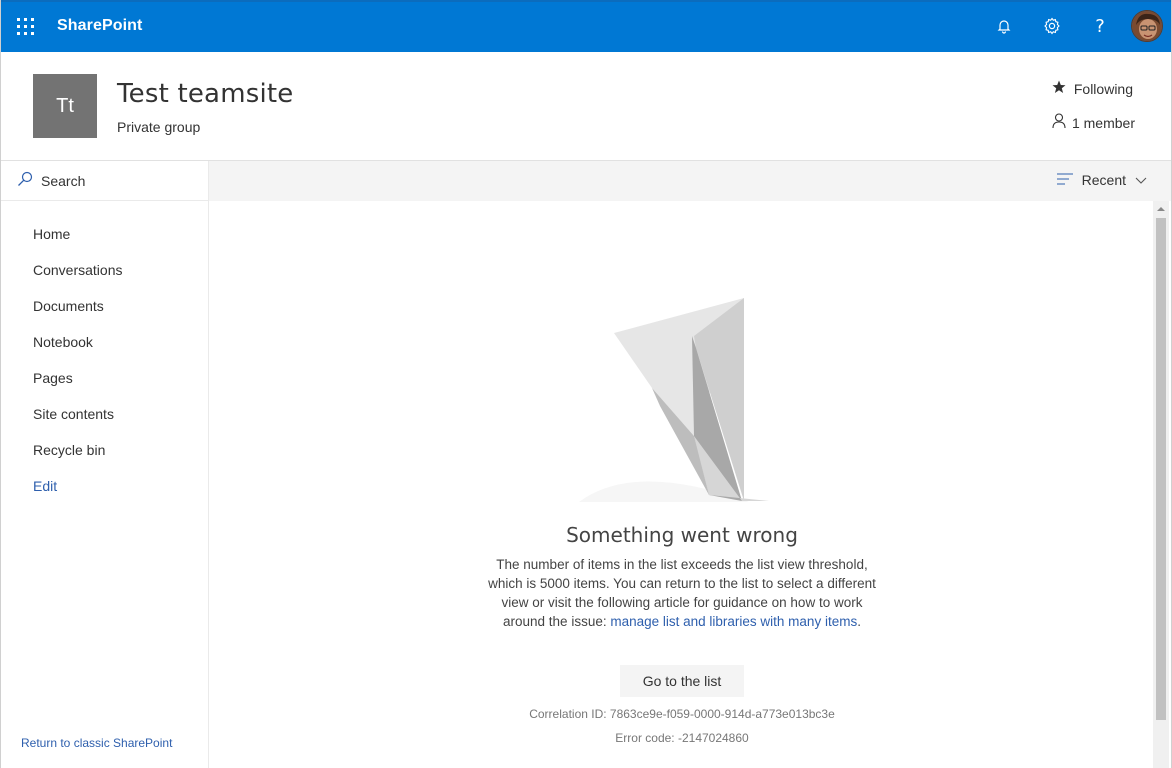  I want to click on nav-item-site-contents: Site contents, so click(104, 414).